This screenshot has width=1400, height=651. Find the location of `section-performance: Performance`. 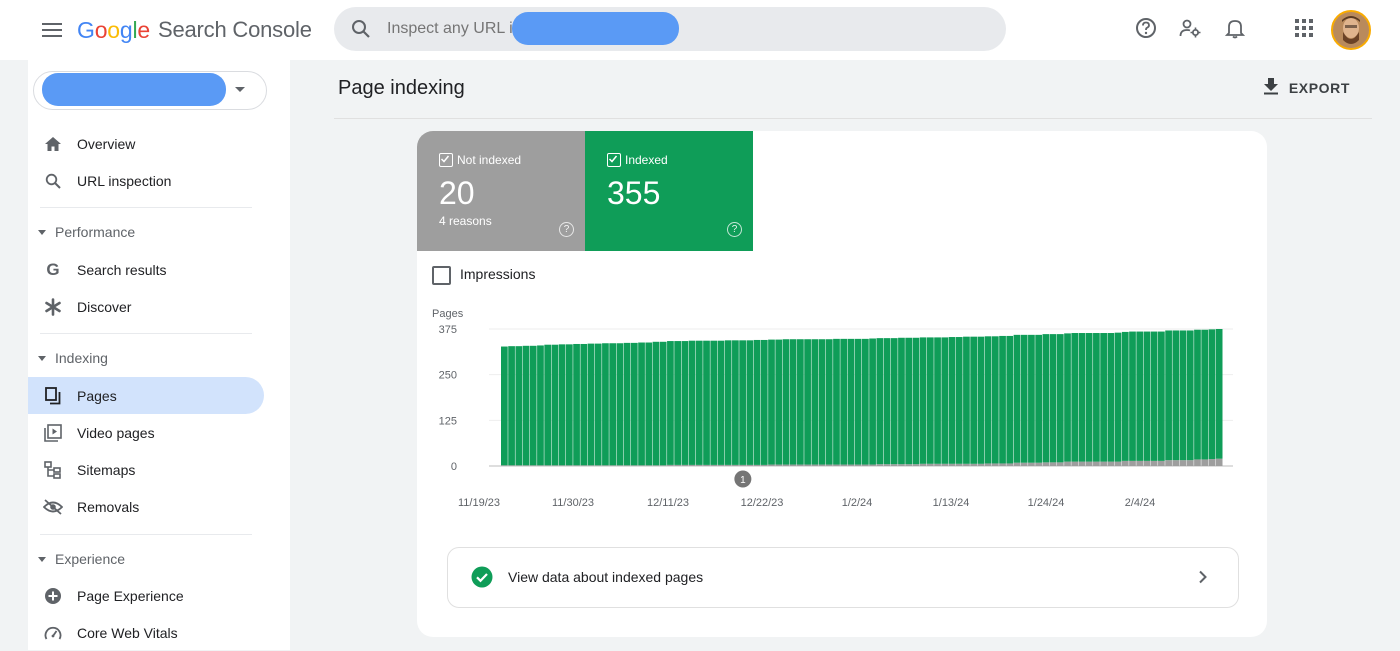

section-performance: Performance is located at coordinates (146, 232).